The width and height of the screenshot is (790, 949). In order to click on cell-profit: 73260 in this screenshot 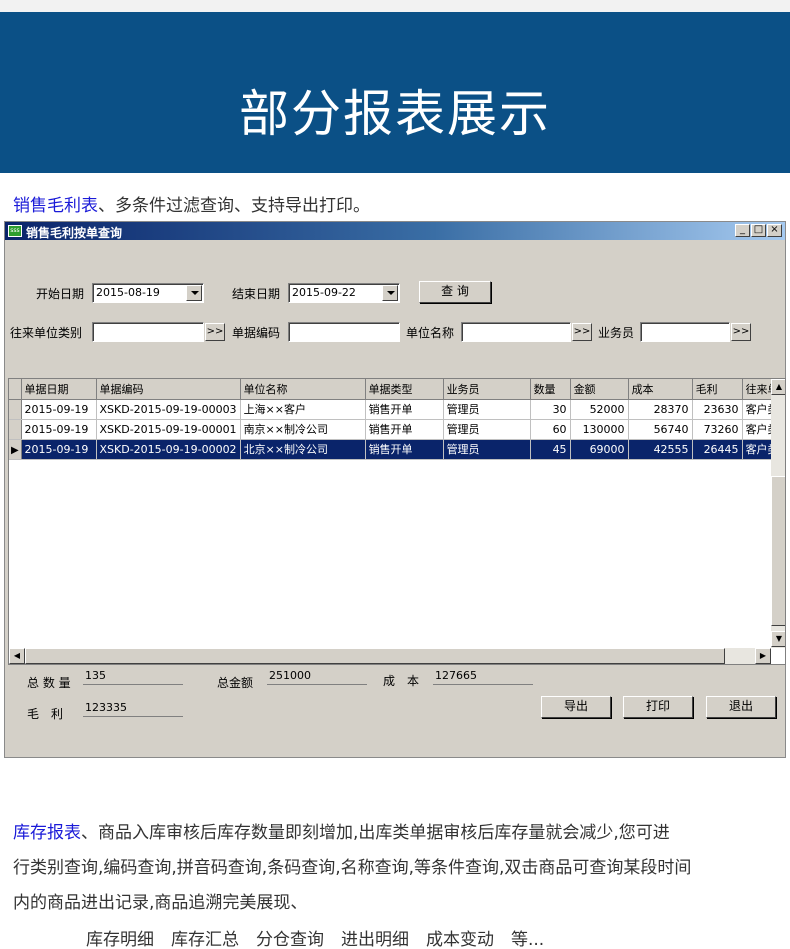, I will do `click(717, 429)`.